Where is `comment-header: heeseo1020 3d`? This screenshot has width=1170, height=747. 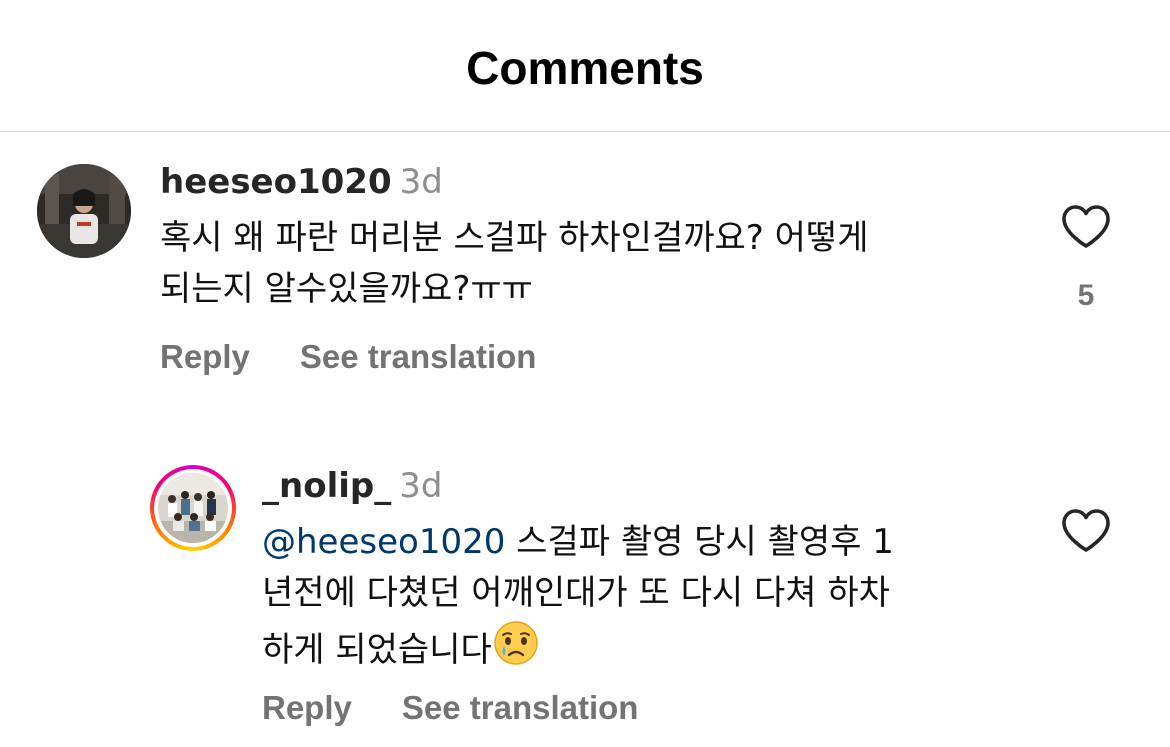
comment-header: heeseo1020 3d is located at coordinates (301, 182).